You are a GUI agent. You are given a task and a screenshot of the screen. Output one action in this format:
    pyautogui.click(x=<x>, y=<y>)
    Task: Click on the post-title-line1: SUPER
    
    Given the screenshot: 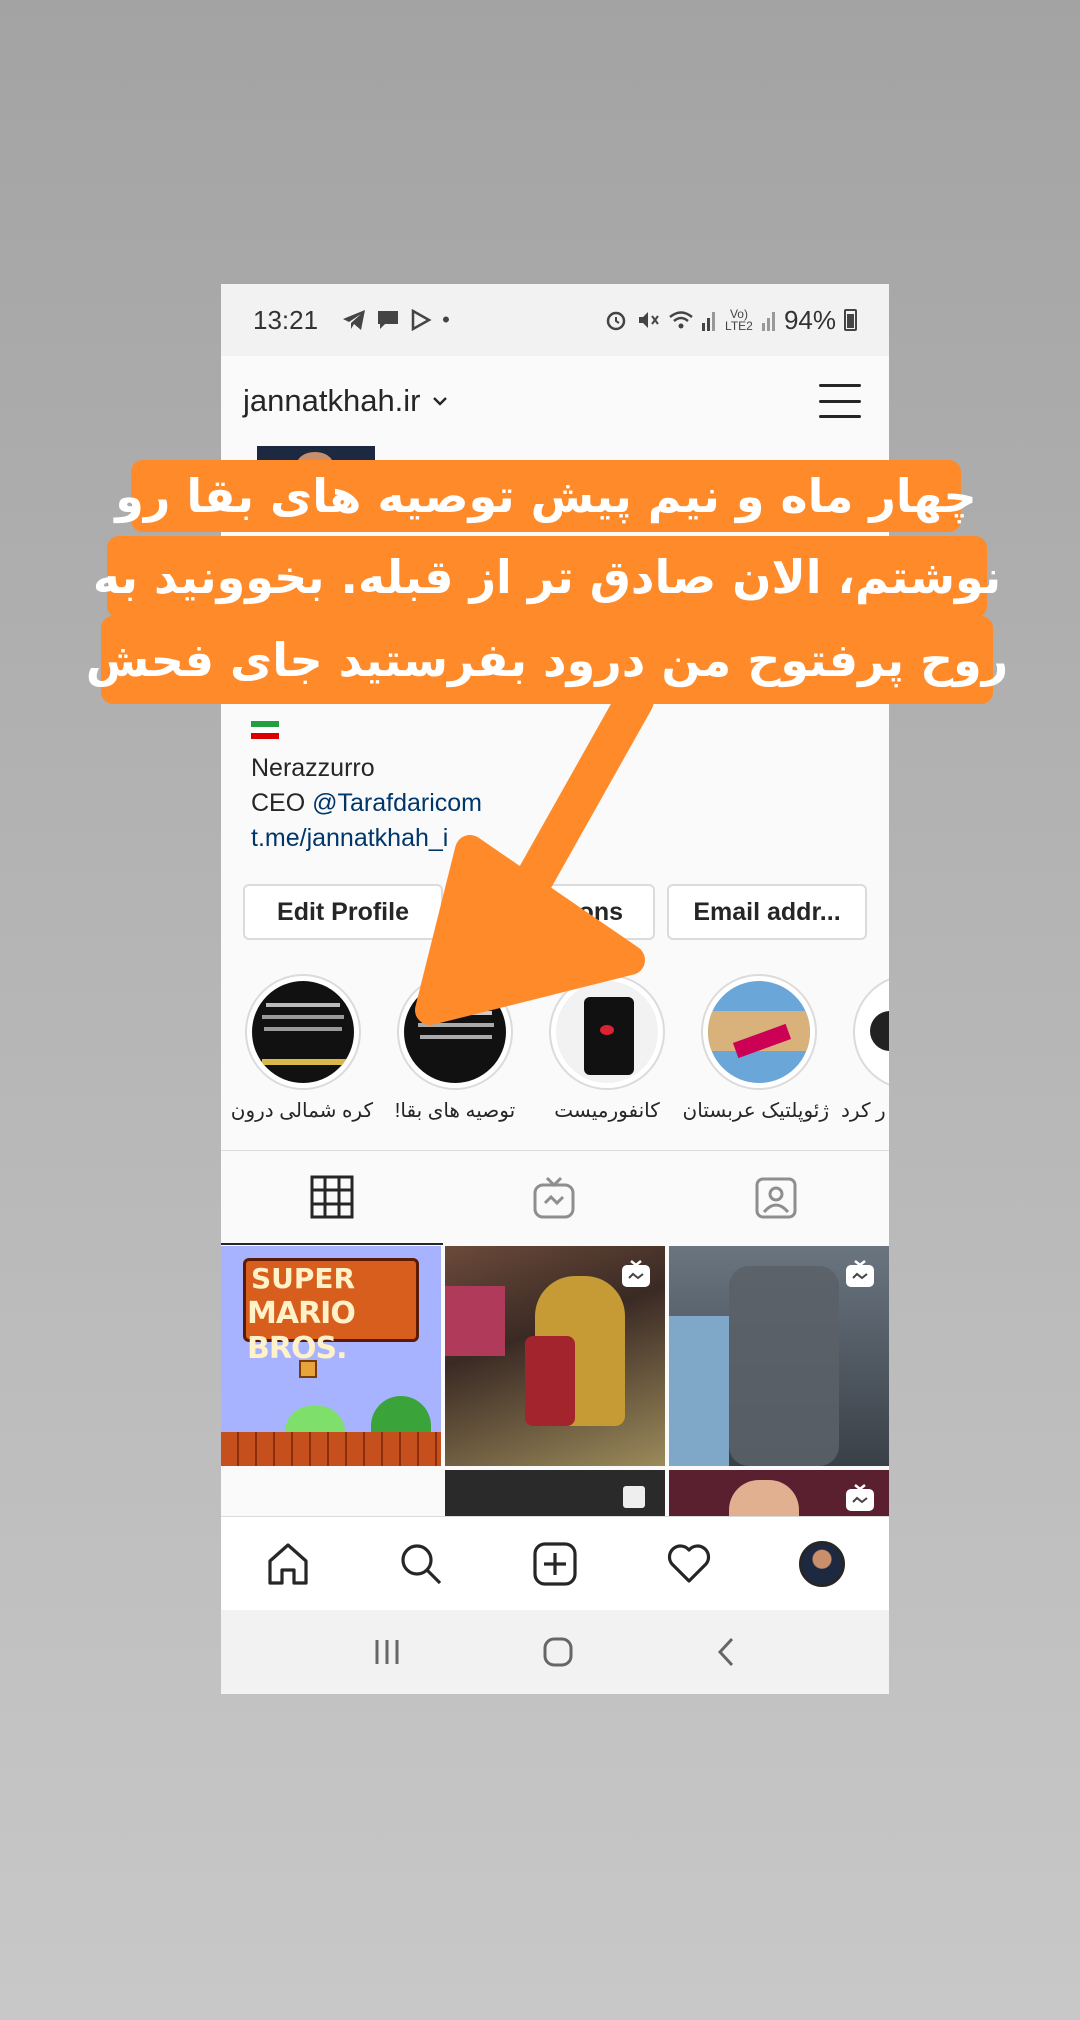 What is the action you would take?
    pyautogui.click(x=303, y=1278)
    